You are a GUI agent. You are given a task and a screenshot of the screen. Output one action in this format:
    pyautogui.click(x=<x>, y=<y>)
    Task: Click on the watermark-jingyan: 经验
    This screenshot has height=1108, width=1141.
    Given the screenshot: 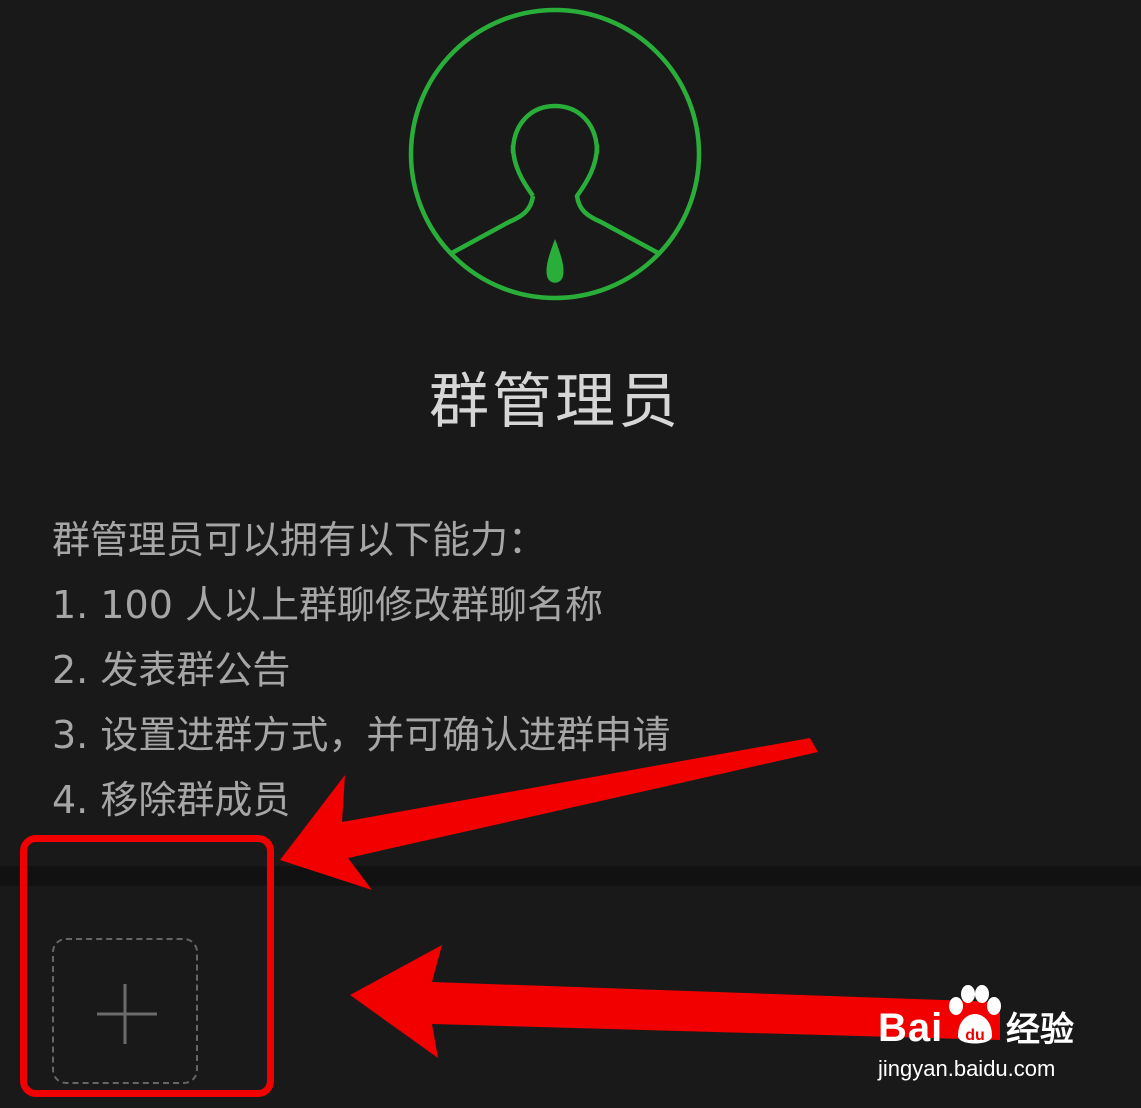 What is the action you would take?
    pyautogui.click(x=1040, y=1030)
    